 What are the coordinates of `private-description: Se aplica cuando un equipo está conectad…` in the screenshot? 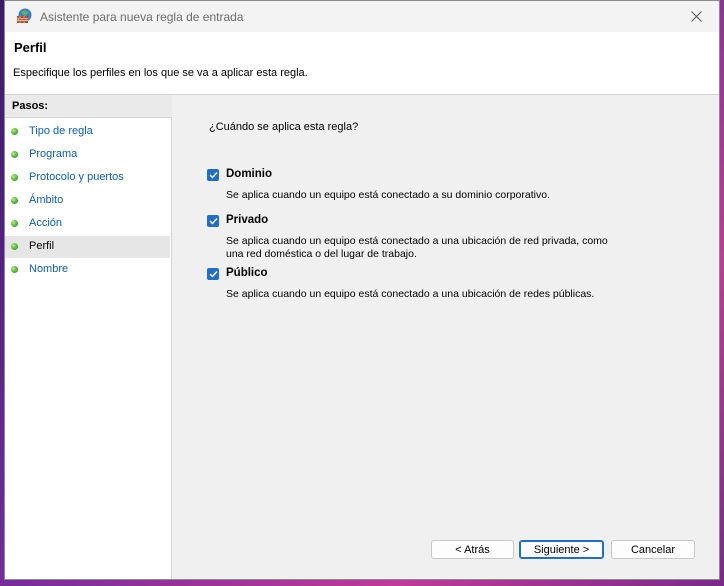 It's located at (417, 247).